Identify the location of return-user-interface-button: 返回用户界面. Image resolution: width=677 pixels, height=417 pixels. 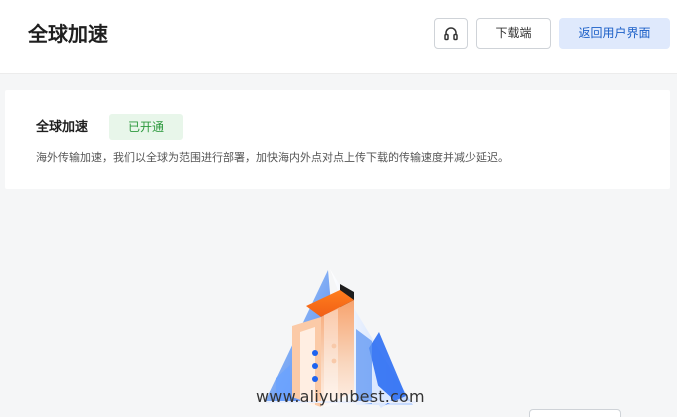
(614, 33).